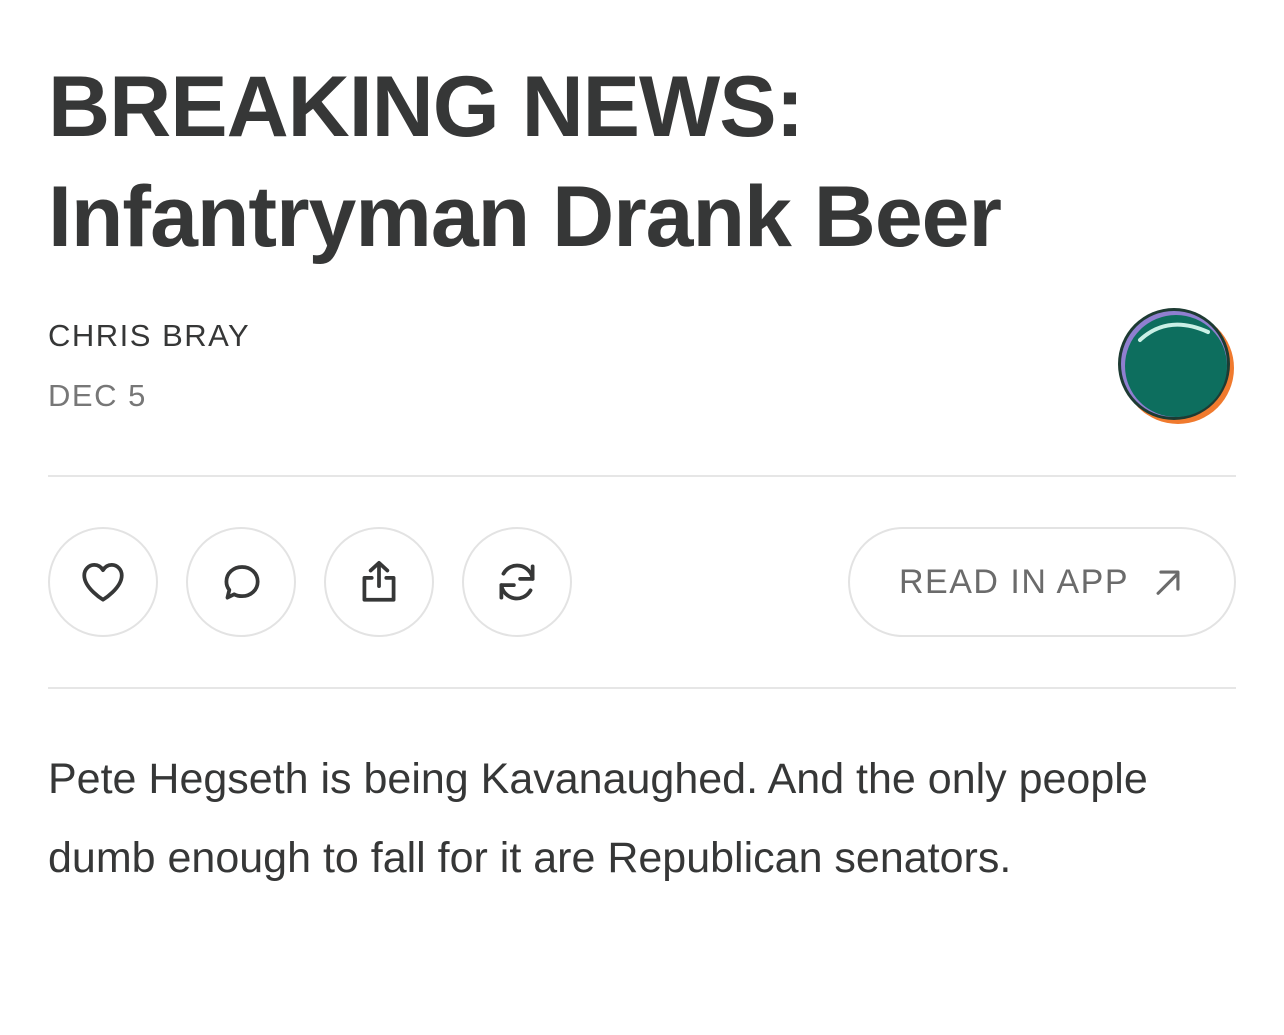 The image size is (1284, 1035). What do you see at coordinates (426, 107) in the screenshot?
I see `post-title-line-1: BREAKING NEWS:` at bounding box center [426, 107].